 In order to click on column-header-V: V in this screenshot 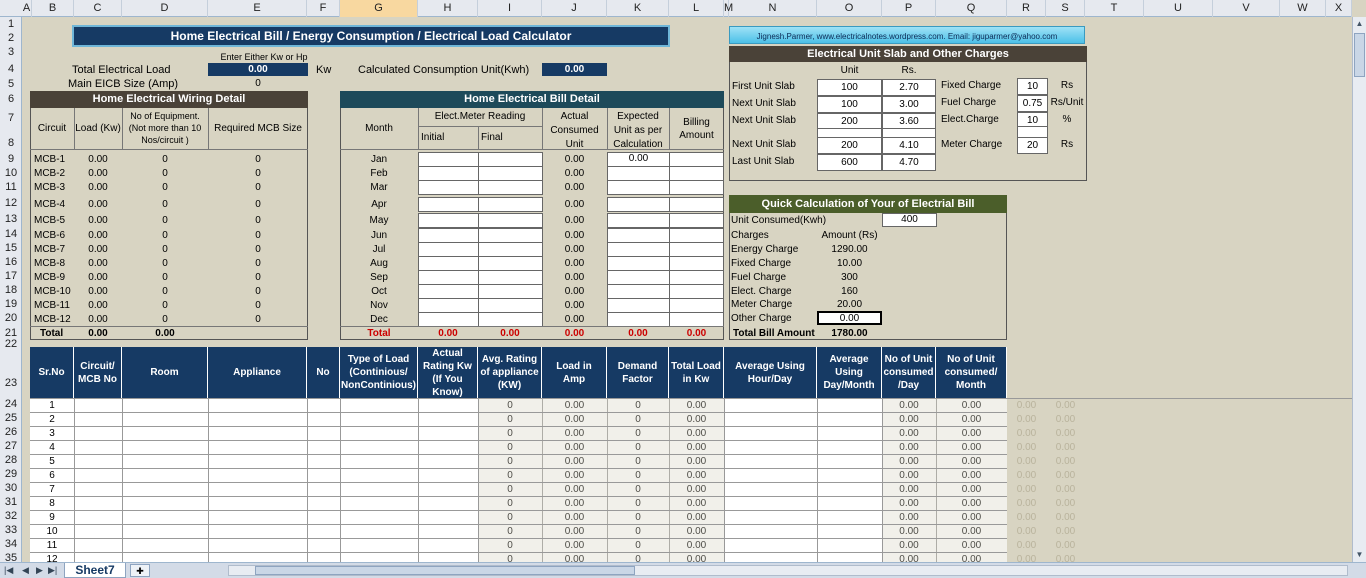, I will do `click(1246, 8)`.